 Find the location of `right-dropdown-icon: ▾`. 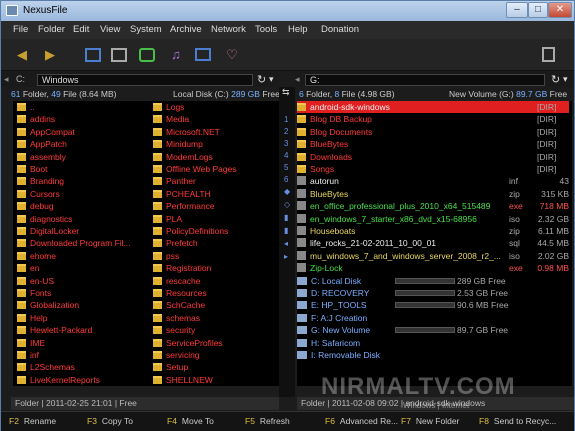

right-dropdown-icon: ▾ is located at coordinates (565, 79).